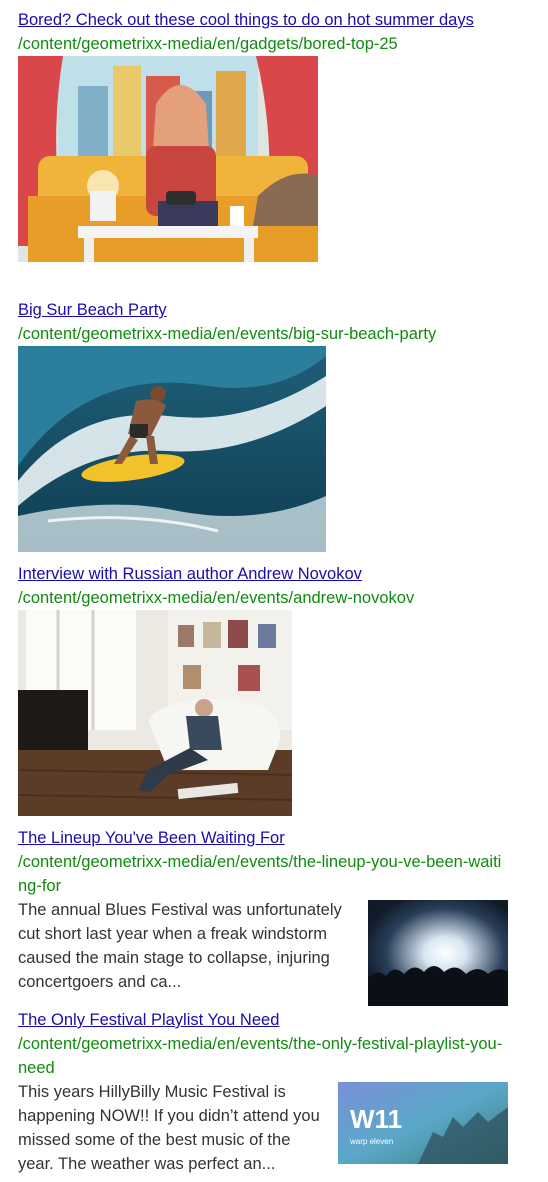 The height and width of the screenshot is (1182, 548). I want to click on surfer-photo-icon, so click(172, 449).